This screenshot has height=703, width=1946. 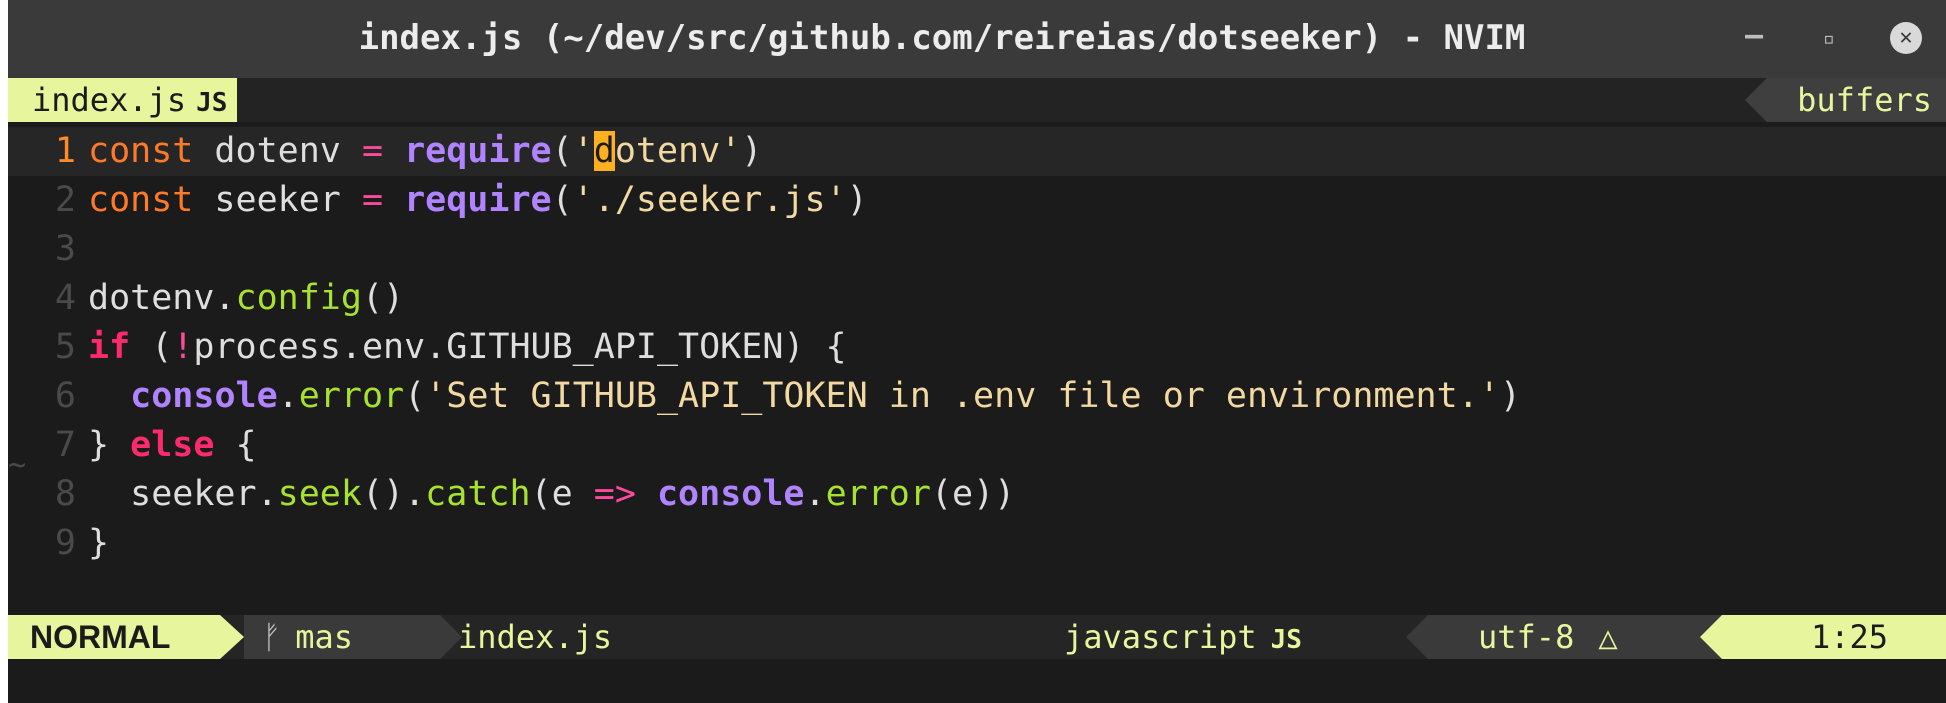 I want to click on code-token: config, so click(x=298, y=298).